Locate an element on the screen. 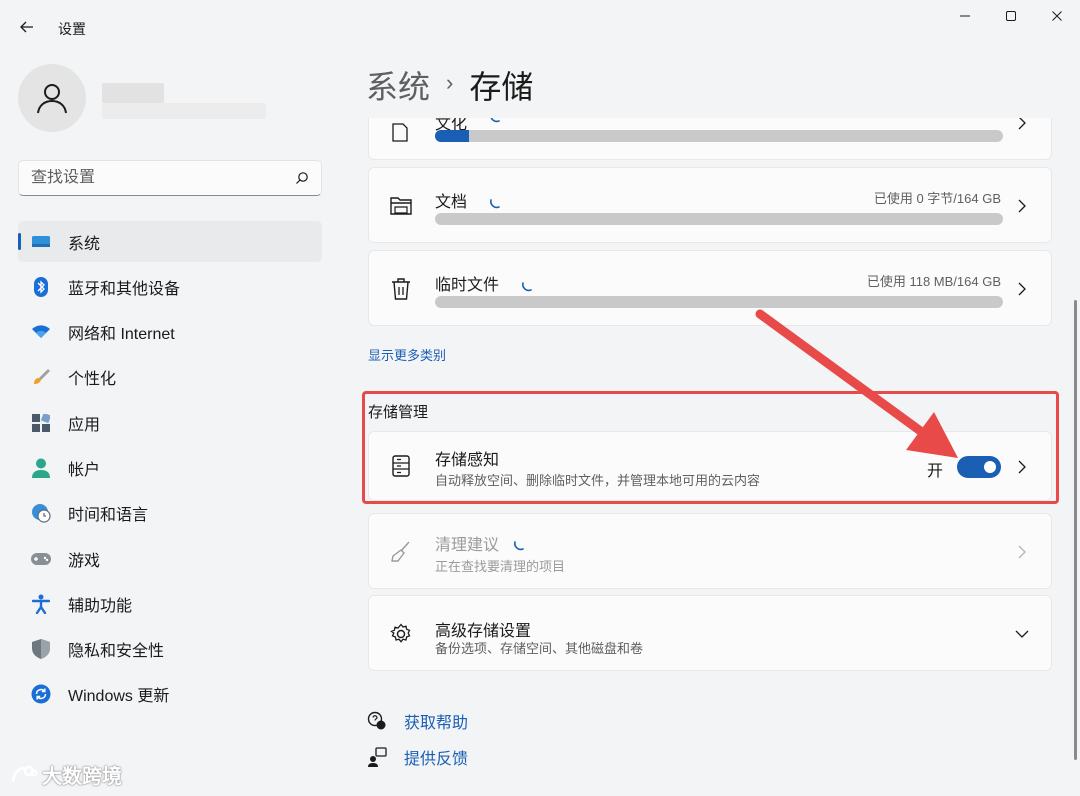 This screenshot has width=1080, height=796. storage-category-title: 临时文件 is located at coordinates (467, 285).